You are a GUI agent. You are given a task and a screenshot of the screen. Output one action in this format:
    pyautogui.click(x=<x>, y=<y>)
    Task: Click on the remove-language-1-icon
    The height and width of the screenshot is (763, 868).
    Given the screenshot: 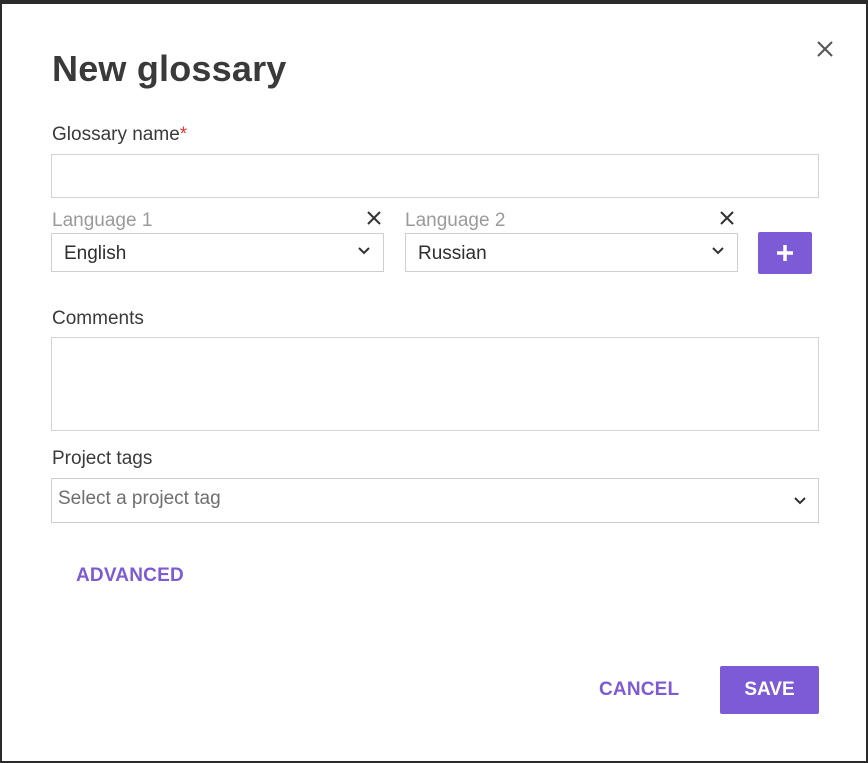 What is the action you would take?
    pyautogui.click(x=374, y=218)
    